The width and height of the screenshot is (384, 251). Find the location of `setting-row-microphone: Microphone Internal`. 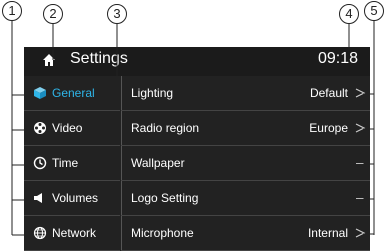

setting-row-microphone: Microphone Internal is located at coordinates (245, 233).